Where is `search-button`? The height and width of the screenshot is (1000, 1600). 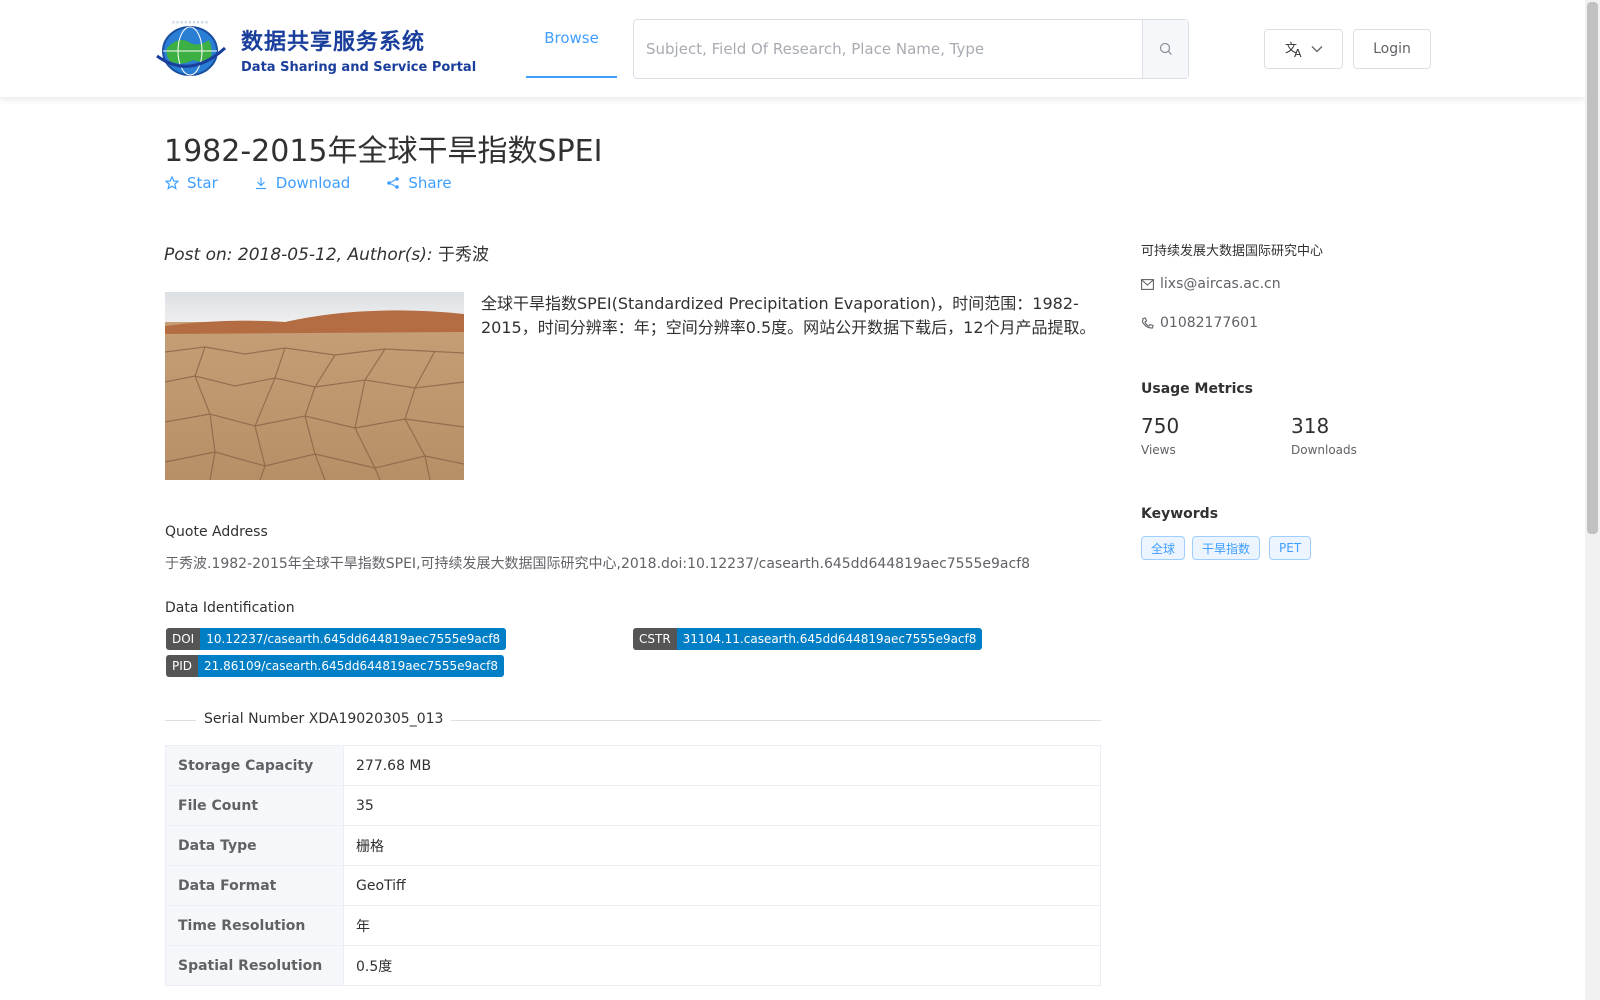
search-button is located at coordinates (1165, 49).